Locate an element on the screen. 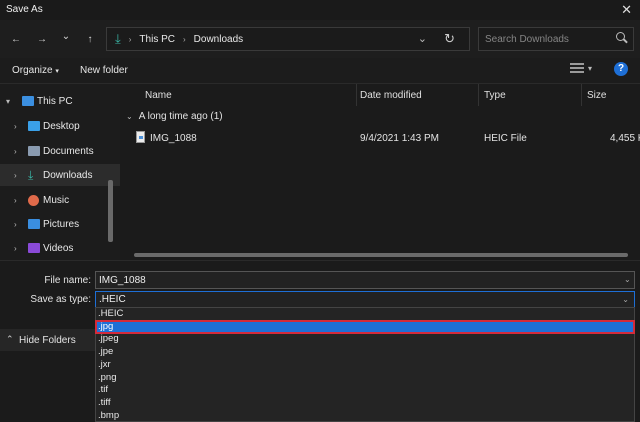 The image size is (640, 422). file-date: 9/4/2021 1:43 PM is located at coordinates (399, 138).